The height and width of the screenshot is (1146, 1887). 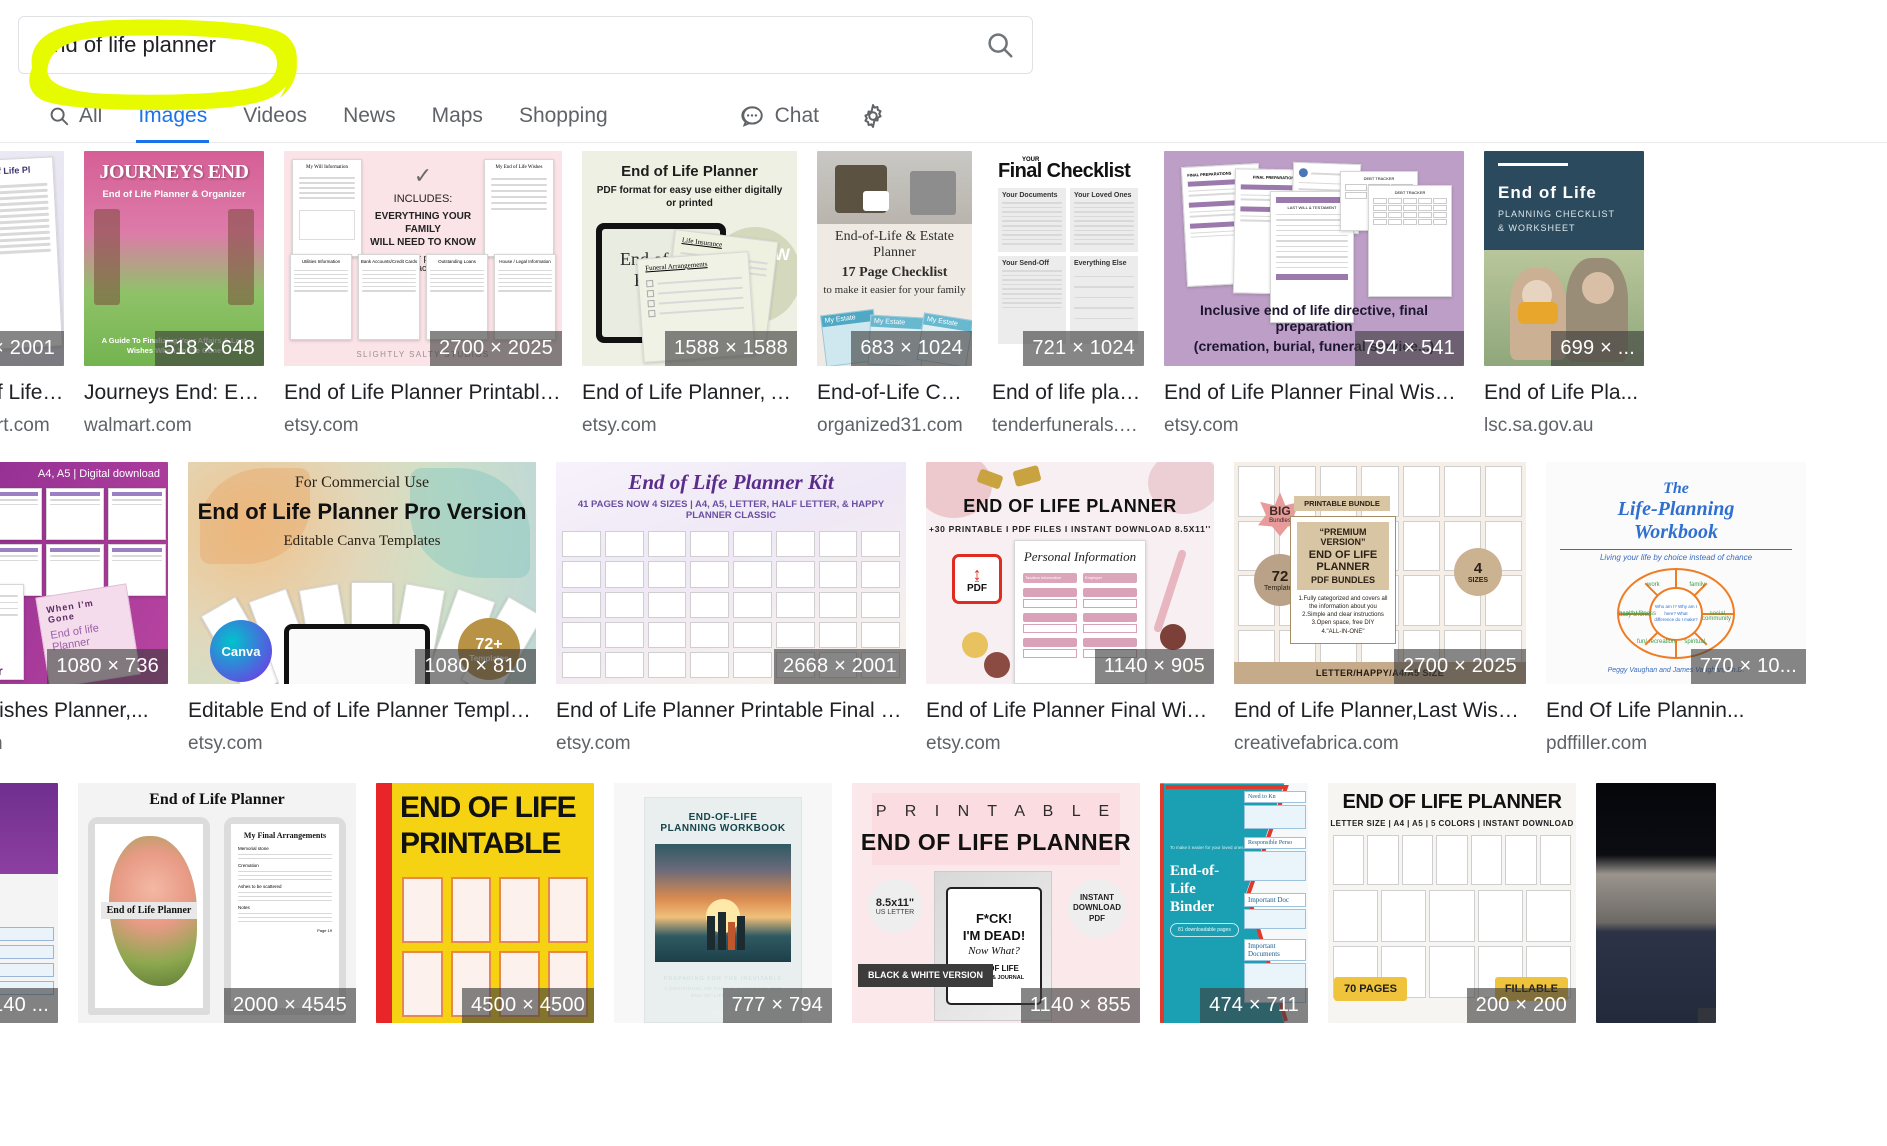 What do you see at coordinates (723, 818) in the screenshot?
I see `art-line: END-OF-LIFE` at bounding box center [723, 818].